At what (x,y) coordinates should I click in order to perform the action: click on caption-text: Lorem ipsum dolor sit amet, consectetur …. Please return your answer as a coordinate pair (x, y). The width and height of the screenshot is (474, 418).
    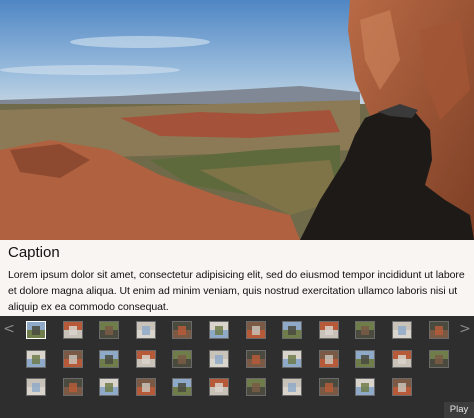
    Looking at the image, I should click on (236, 291).